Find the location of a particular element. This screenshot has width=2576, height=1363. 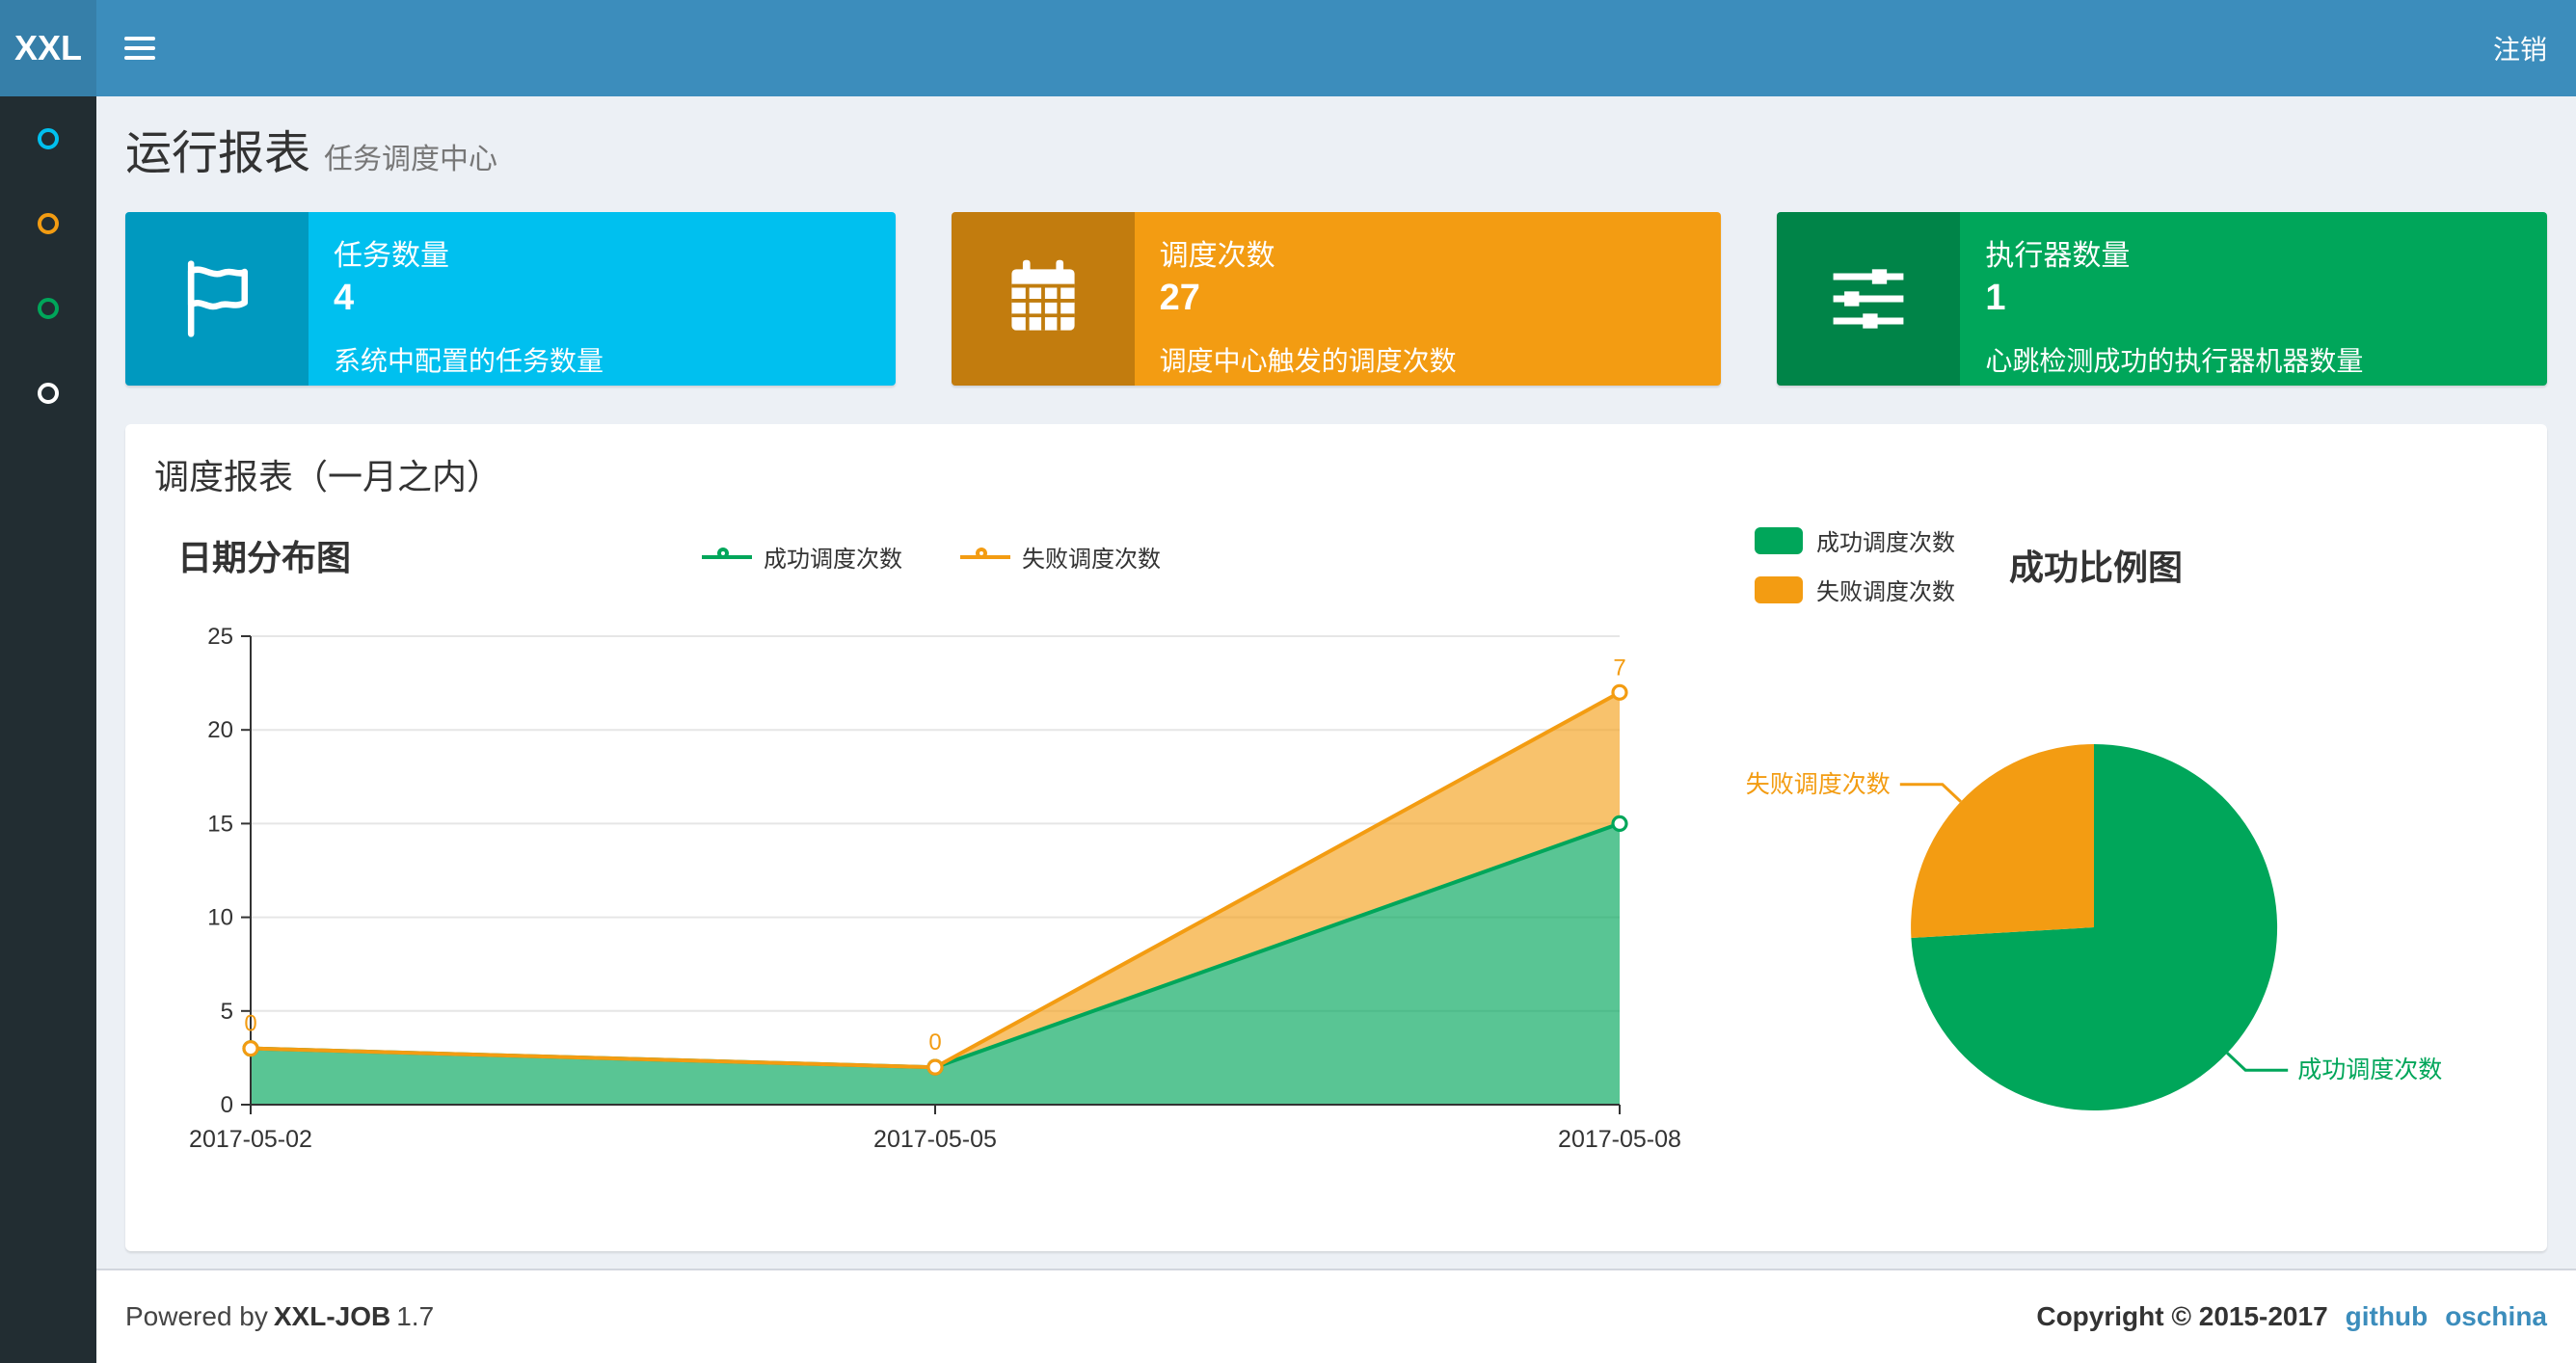

github-link: github is located at coordinates (2387, 1316).